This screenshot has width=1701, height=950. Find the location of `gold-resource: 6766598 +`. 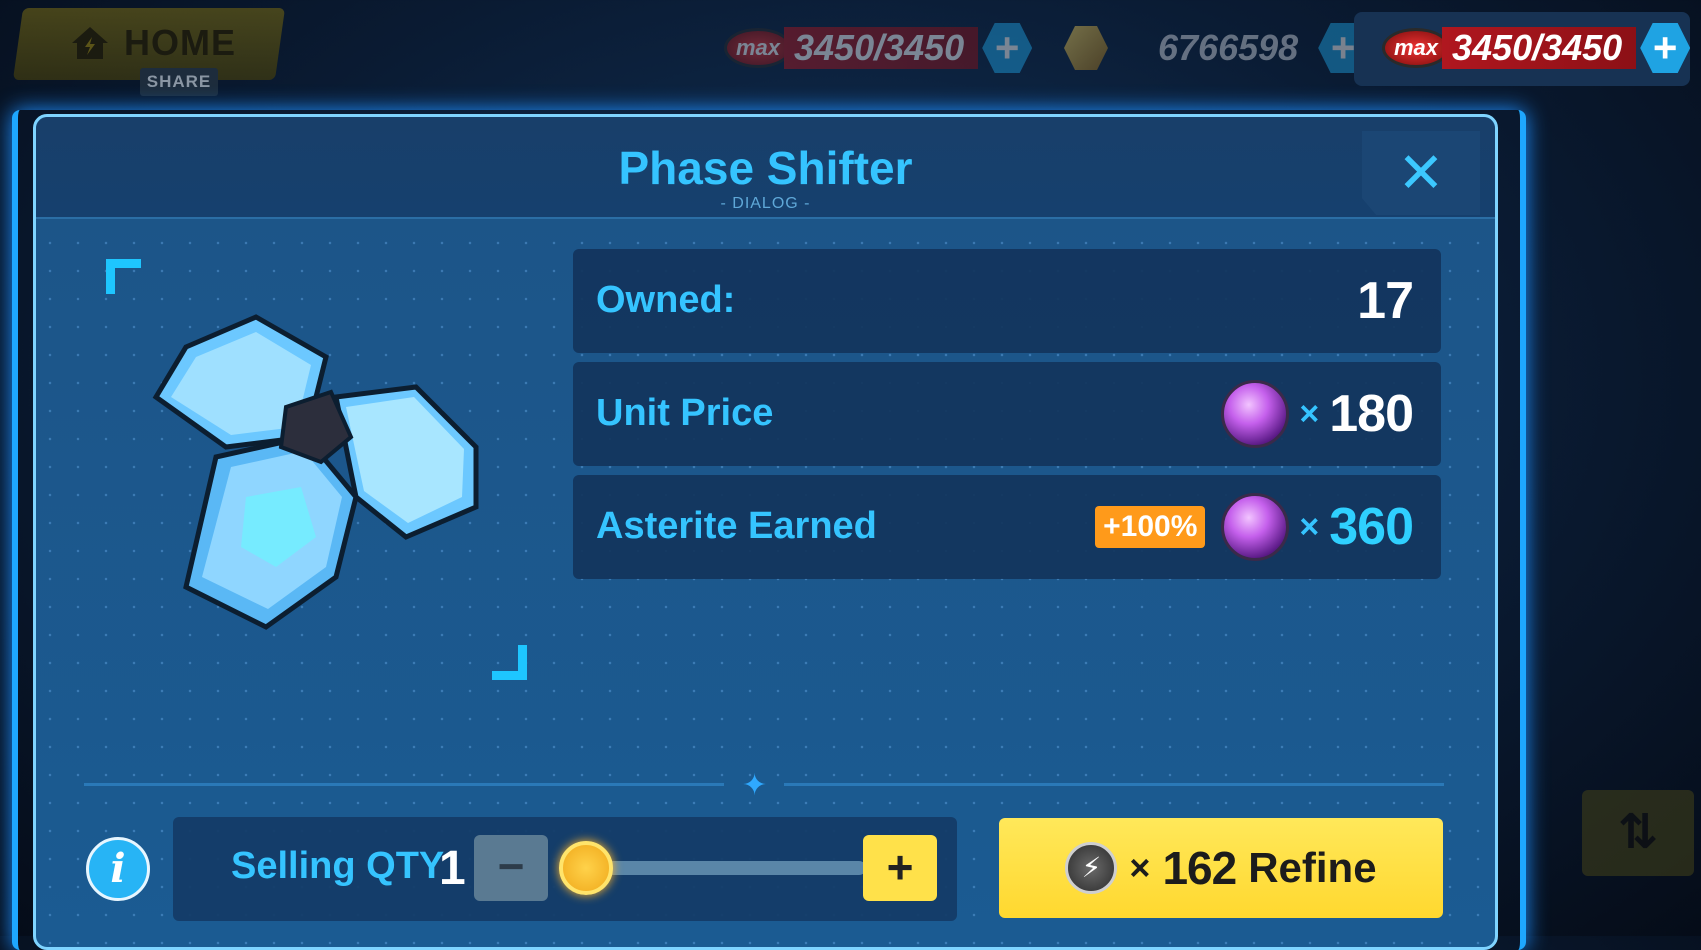

gold-resource: 6766598 + is located at coordinates (1216, 48).